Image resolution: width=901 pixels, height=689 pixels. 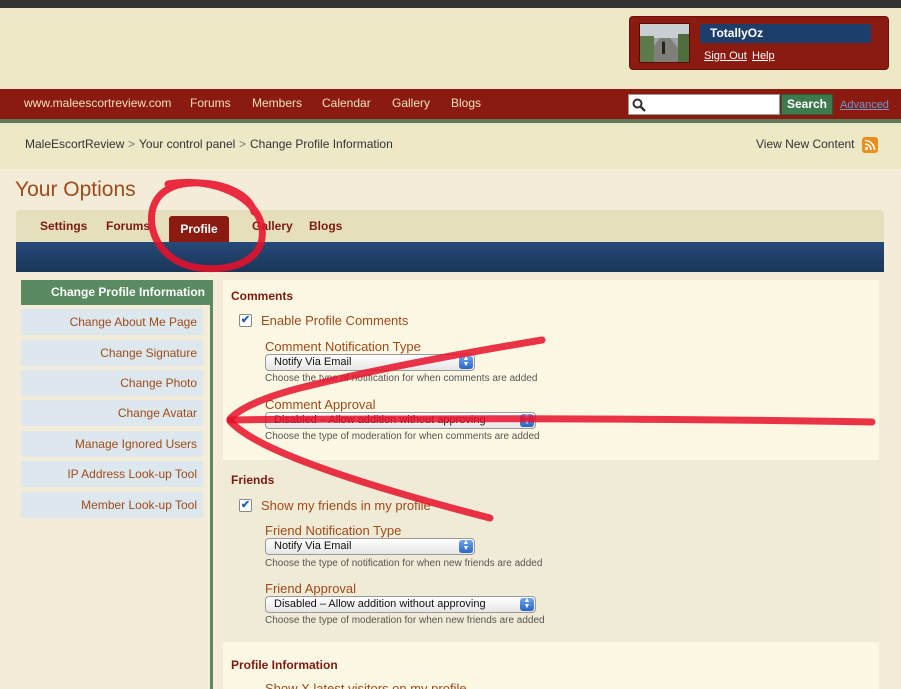 I want to click on view-new-content-link: View New Content, so click(x=805, y=144).